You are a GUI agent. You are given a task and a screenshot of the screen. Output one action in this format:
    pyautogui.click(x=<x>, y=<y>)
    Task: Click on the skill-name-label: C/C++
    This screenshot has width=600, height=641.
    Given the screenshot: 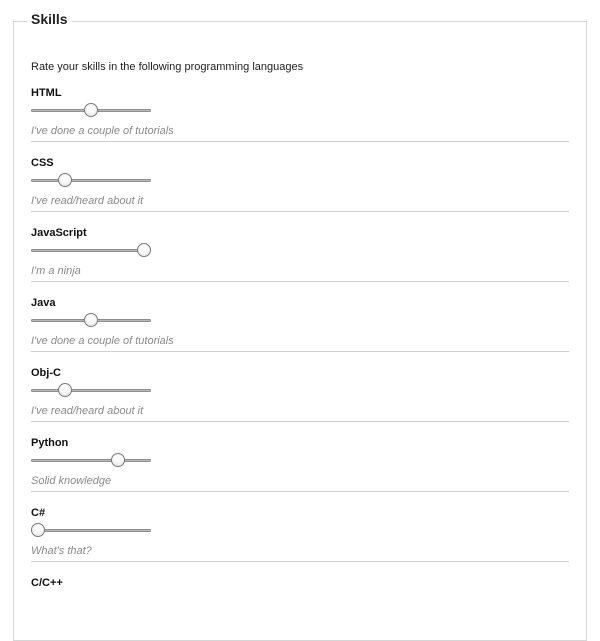 What is the action you would take?
    pyautogui.click(x=47, y=583)
    